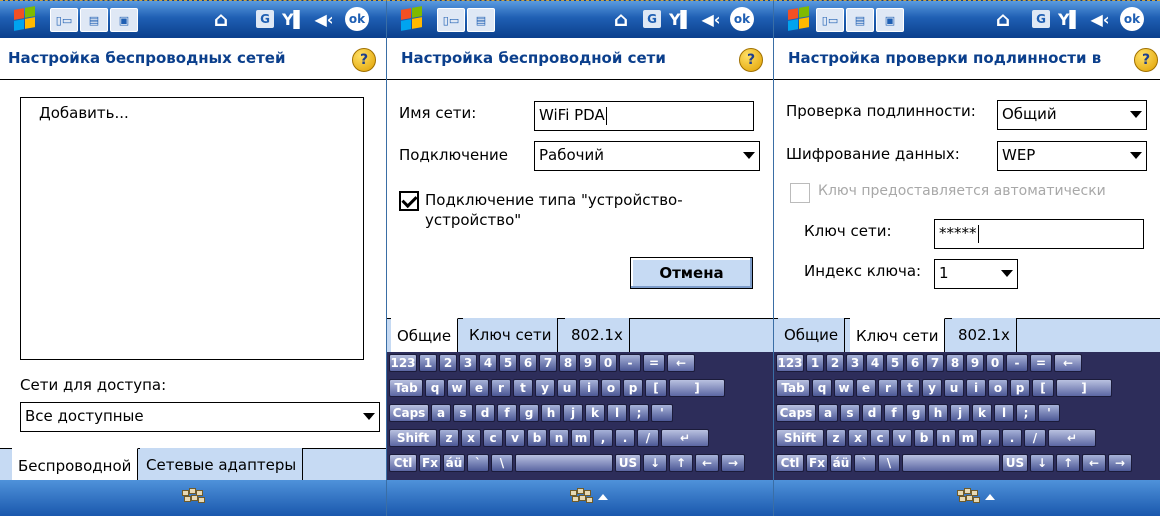 This screenshot has height=516, width=1160. What do you see at coordinates (573, 413) in the screenshot?
I see `key-row3-7: j` at bounding box center [573, 413].